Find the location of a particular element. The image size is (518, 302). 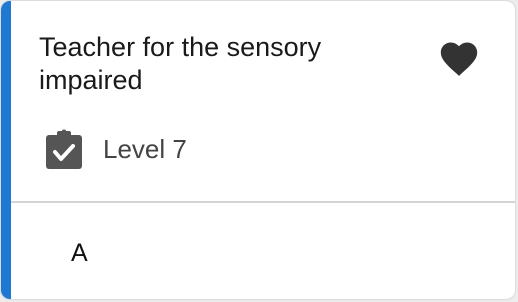

clipboard-check-icon is located at coordinates (64, 149).